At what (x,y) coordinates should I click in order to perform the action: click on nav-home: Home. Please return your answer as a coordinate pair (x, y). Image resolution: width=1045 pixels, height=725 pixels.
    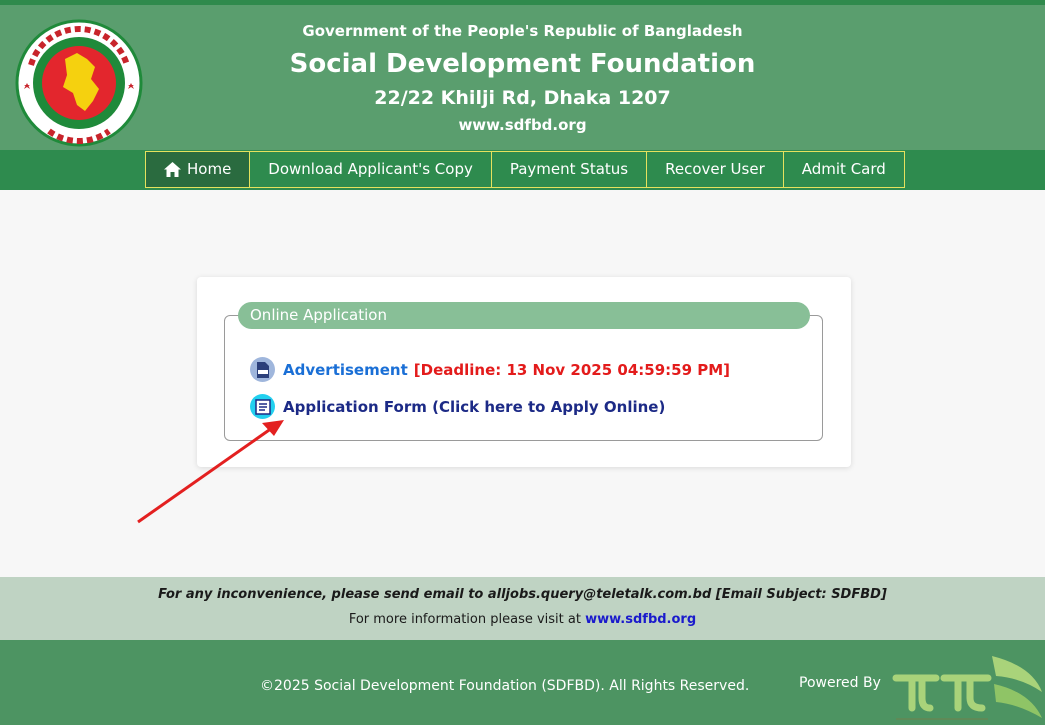
    Looking at the image, I should click on (198, 169).